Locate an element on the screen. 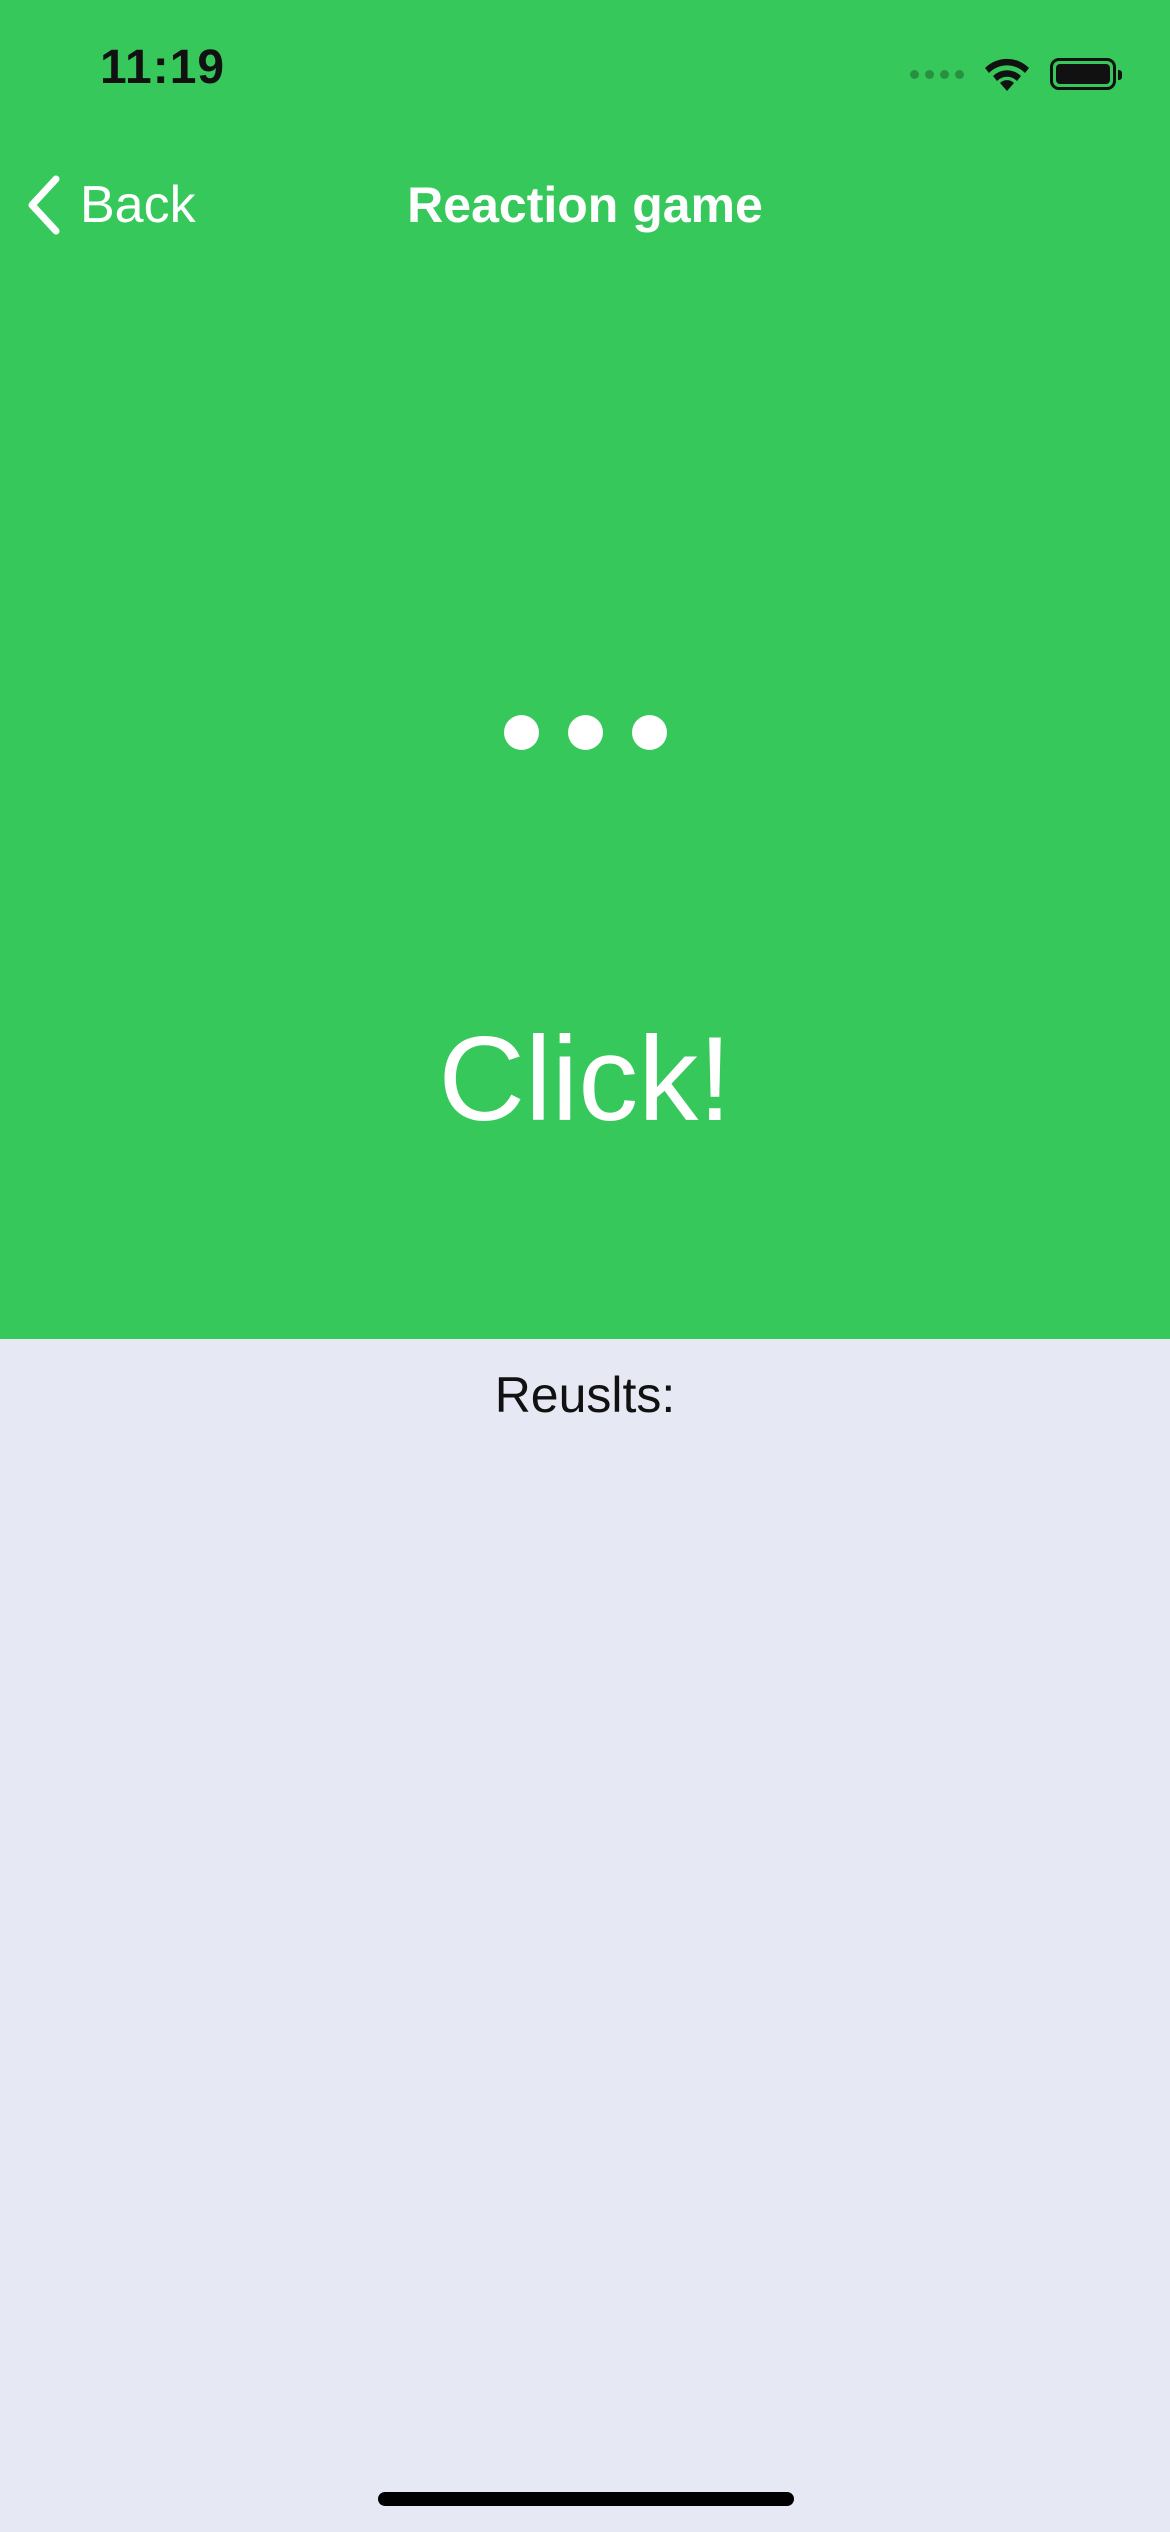 The image size is (1170, 2532). battery-icon is located at coordinates (1086, 74).